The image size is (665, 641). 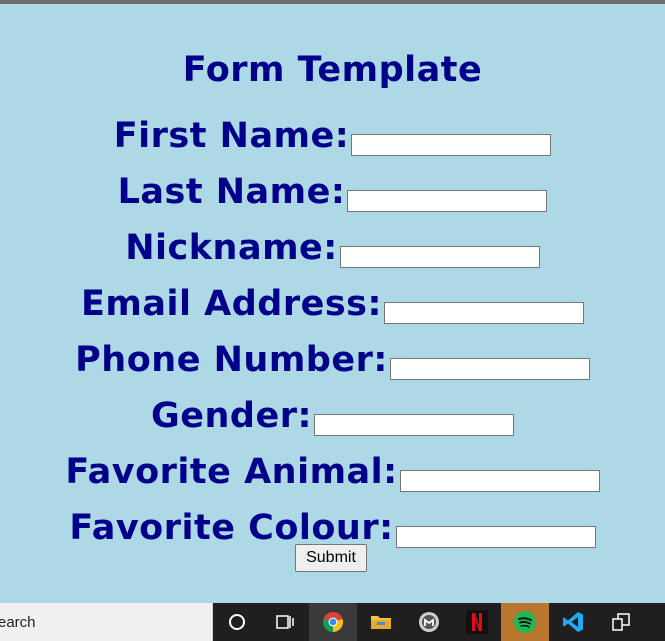 I want to click on nickname-input, so click(x=439, y=257).